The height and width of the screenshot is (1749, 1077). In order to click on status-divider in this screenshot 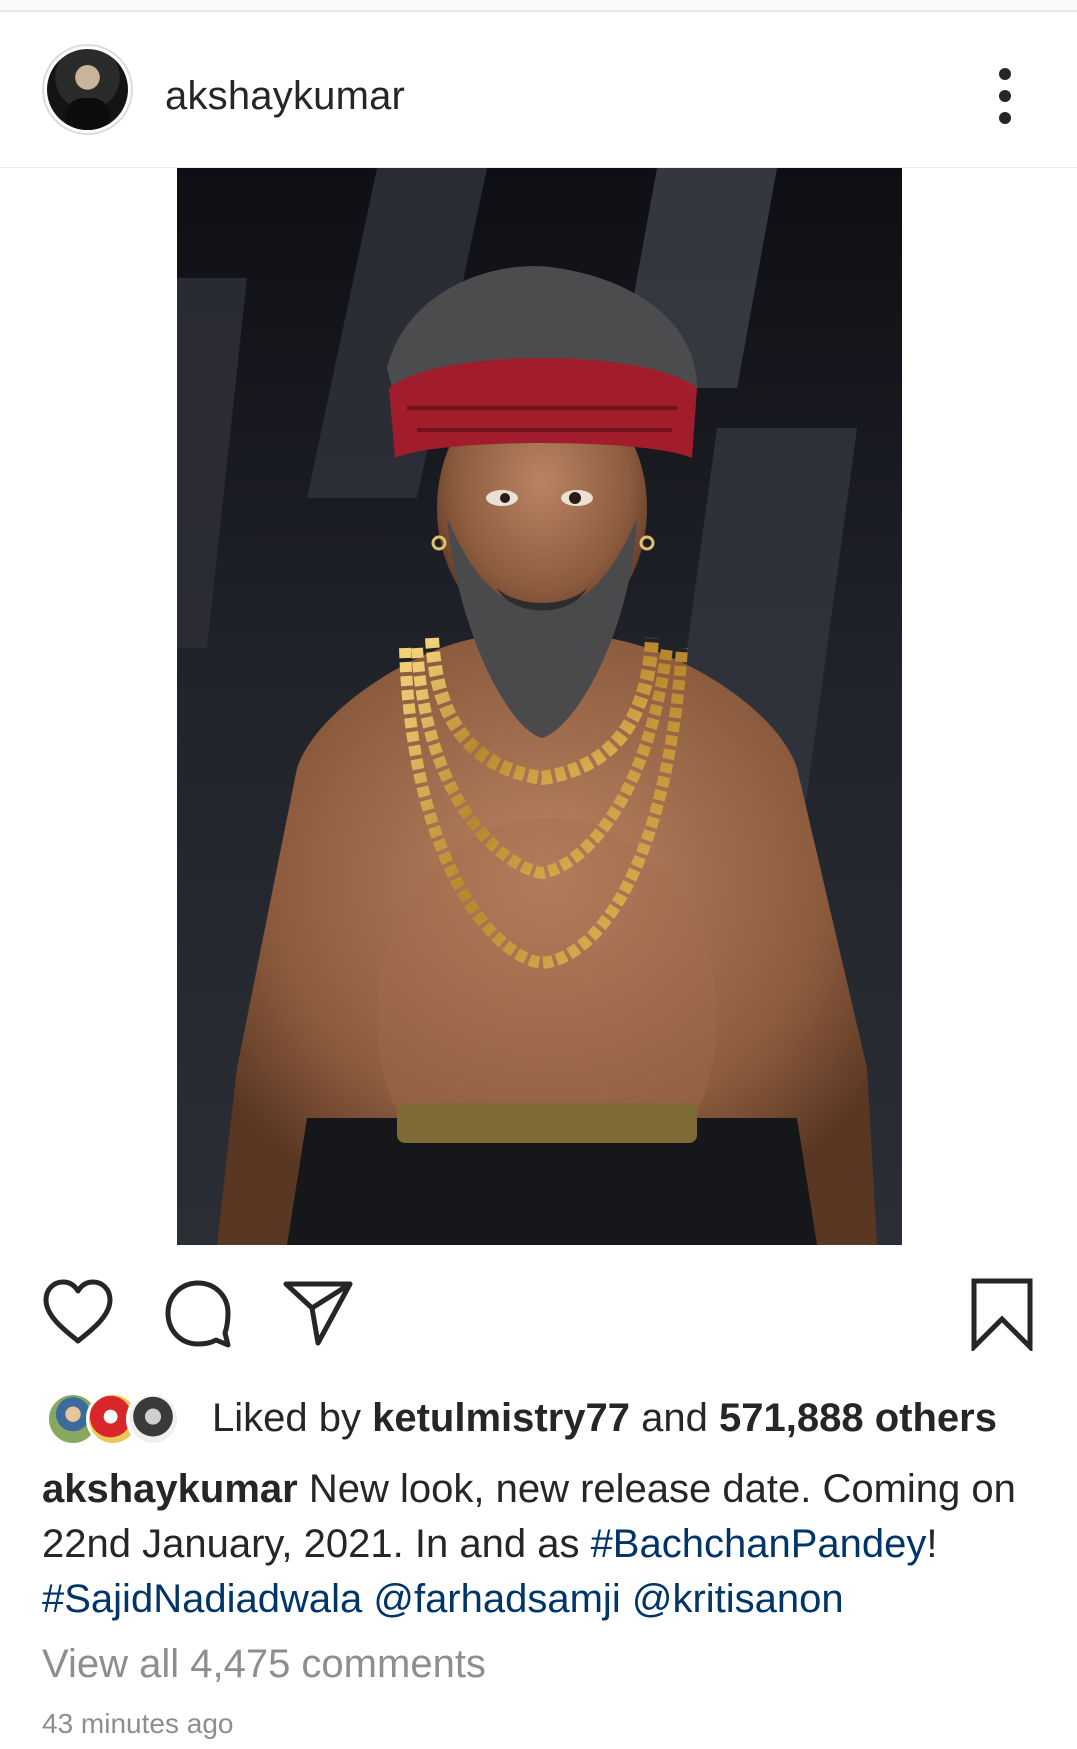, I will do `click(538, 6)`.